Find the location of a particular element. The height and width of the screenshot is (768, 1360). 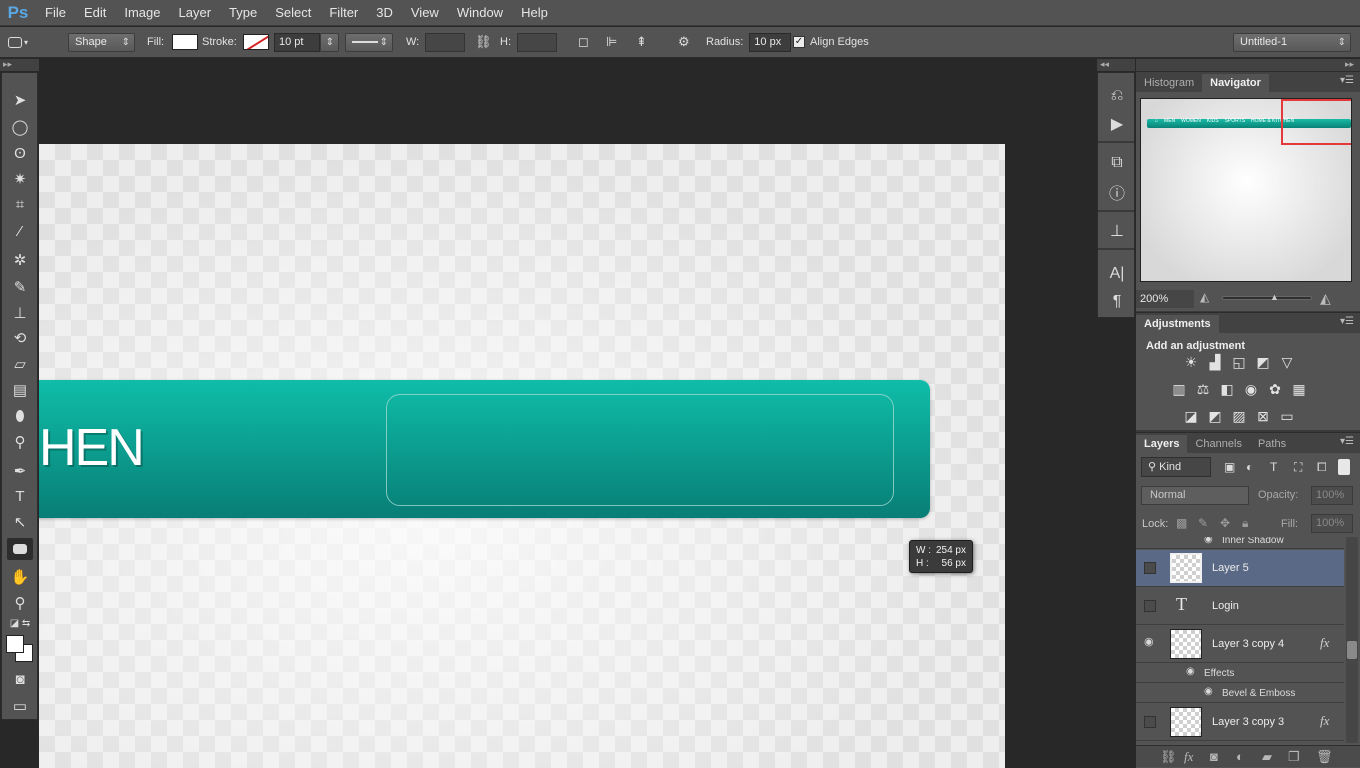

menu-select: Select is located at coordinates (293, 13).